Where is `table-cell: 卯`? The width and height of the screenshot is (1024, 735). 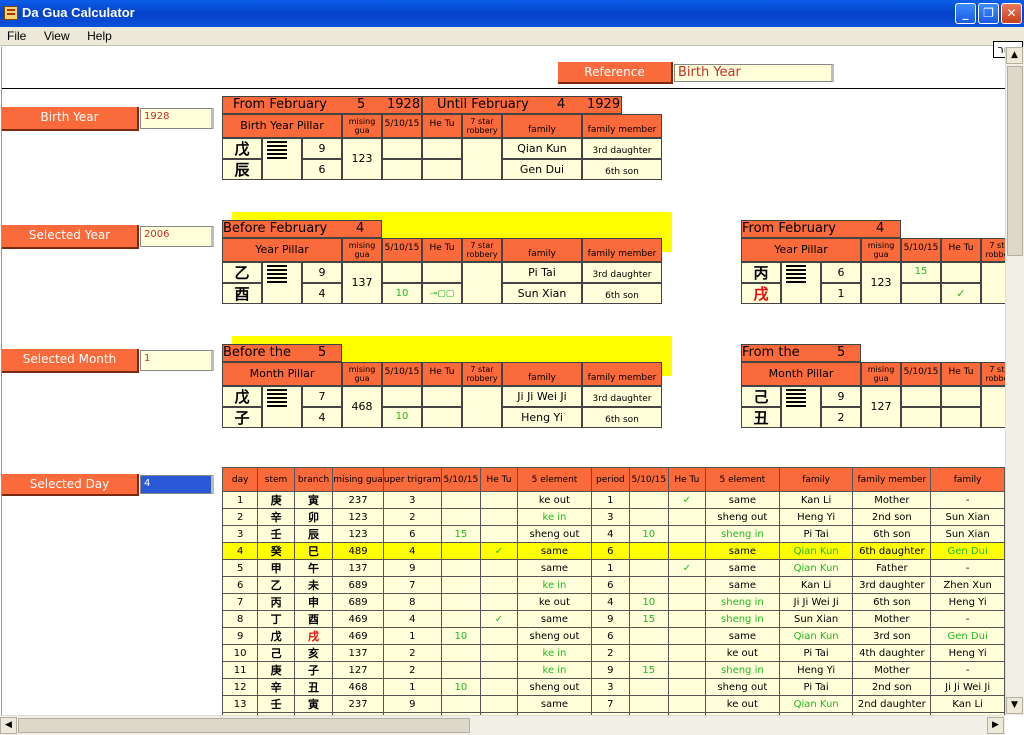 table-cell: 卯 is located at coordinates (313, 517).